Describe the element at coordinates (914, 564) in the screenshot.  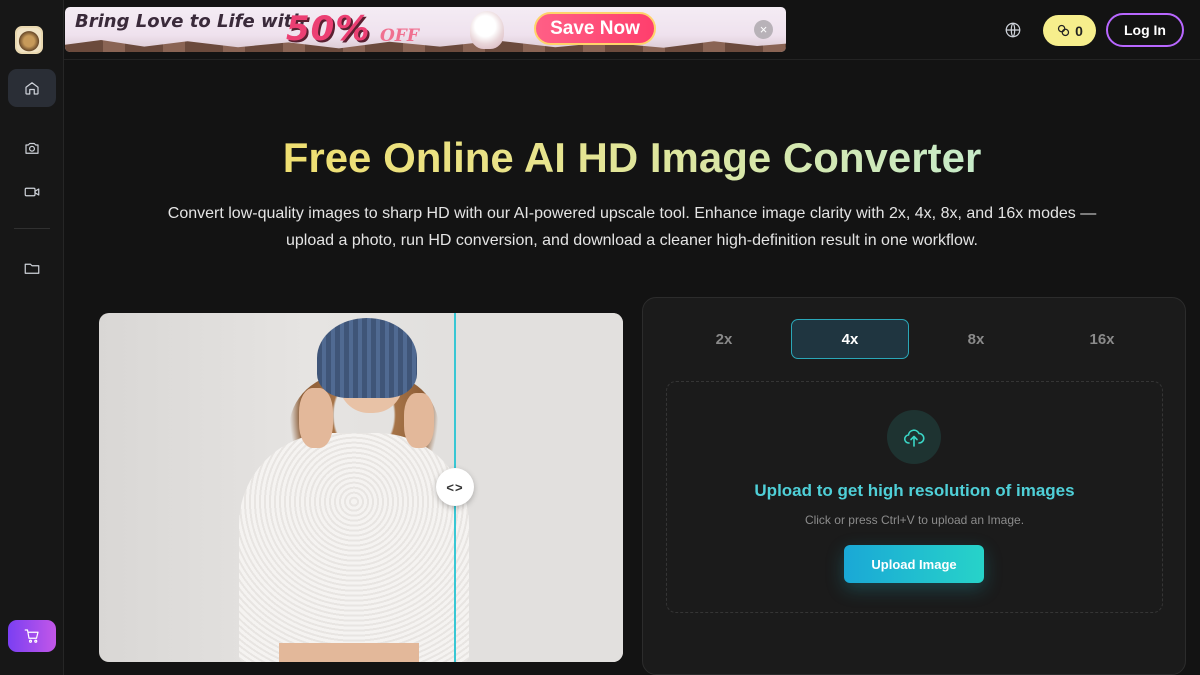
I see `upload-image-button: Upload Image` at that location.